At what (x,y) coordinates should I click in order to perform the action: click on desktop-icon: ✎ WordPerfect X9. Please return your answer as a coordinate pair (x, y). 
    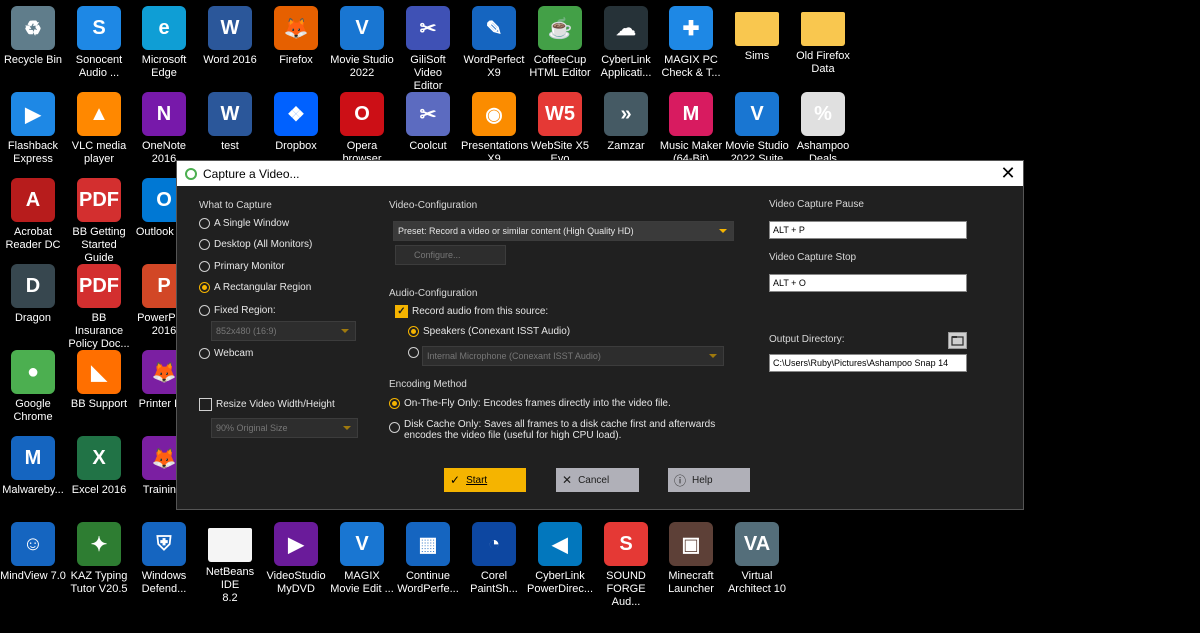
    Looking at the image, I should click on (494, 41).